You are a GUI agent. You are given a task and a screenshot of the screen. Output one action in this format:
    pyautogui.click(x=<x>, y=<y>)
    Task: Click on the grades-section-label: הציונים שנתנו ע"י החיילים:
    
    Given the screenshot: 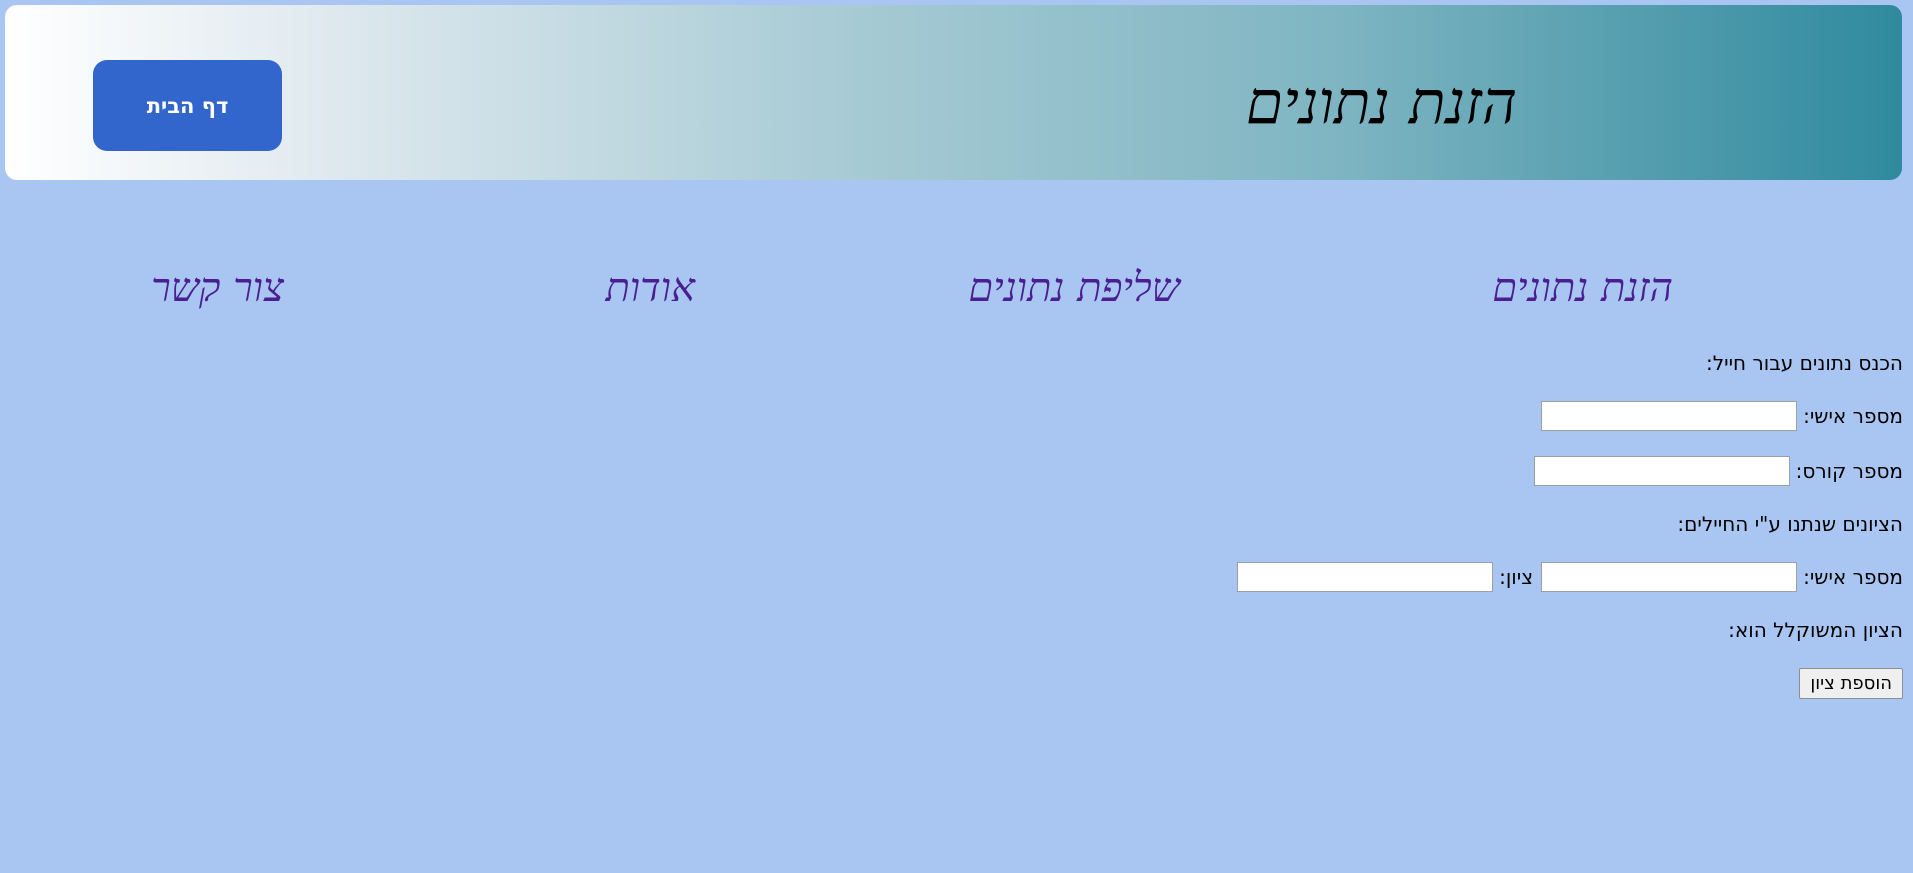 What is the action you would take?
    pyautogui.click(x=1790, y=524)
    